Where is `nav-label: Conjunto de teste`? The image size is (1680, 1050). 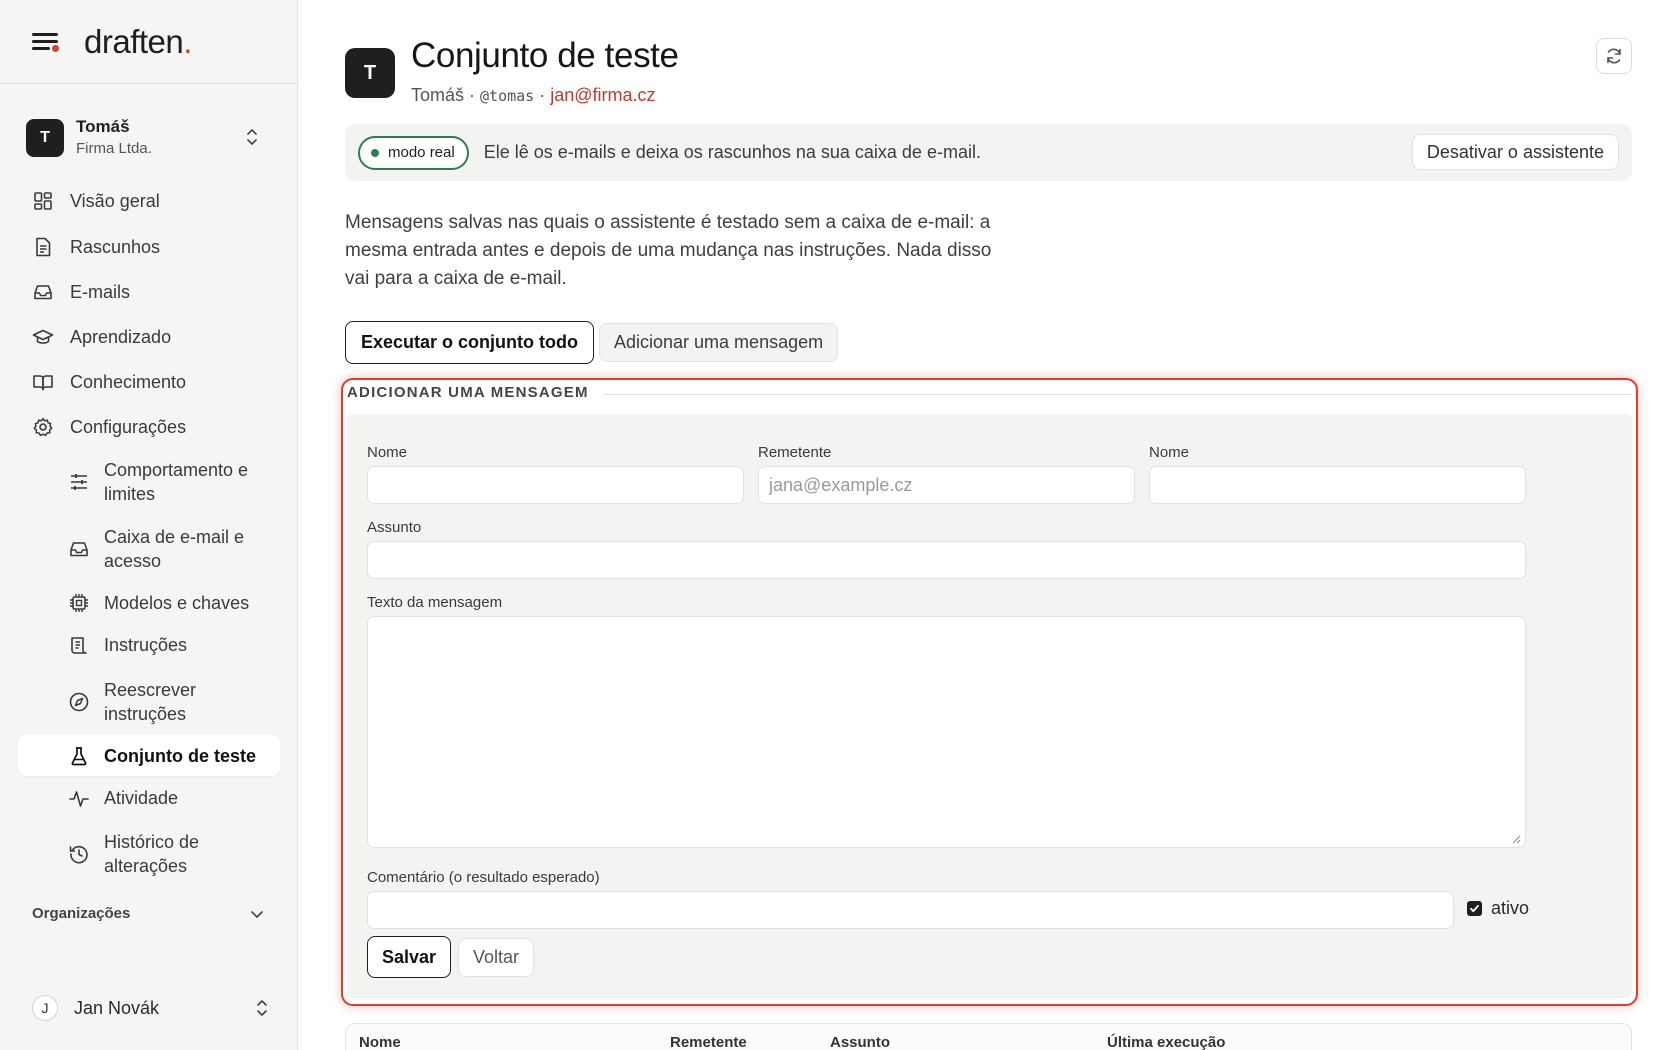
nav-label: Conjunto de teste is located at coordinates (180, 755).